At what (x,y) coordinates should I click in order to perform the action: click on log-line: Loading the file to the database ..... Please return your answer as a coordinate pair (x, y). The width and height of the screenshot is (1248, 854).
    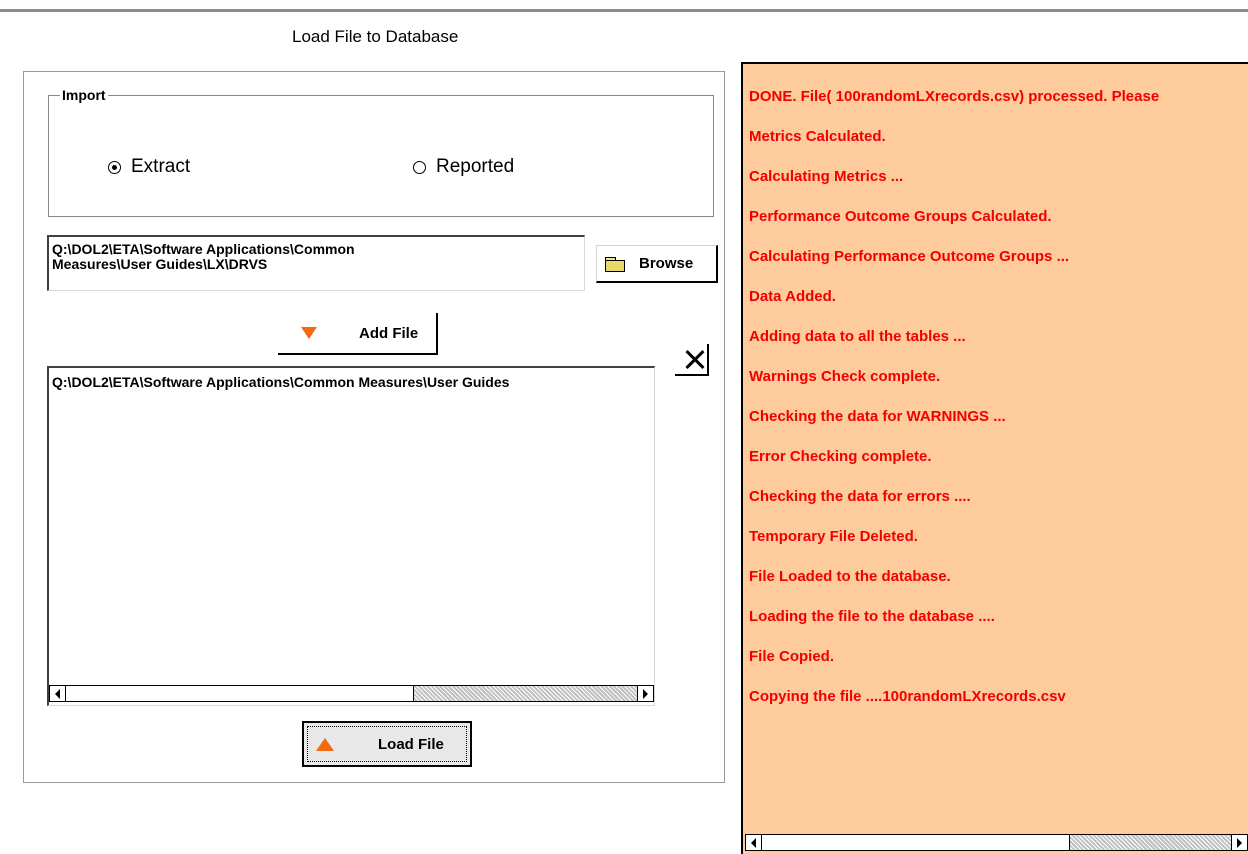
    Looking at the image, I should click on (872, 616).